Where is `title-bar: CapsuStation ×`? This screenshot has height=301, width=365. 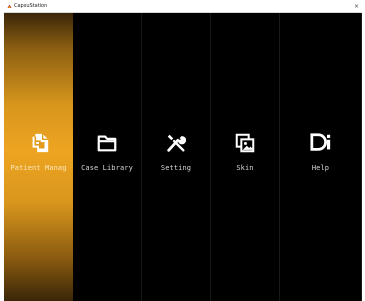
title-bar: CapsuStation × is located at coordinates (183, 6).